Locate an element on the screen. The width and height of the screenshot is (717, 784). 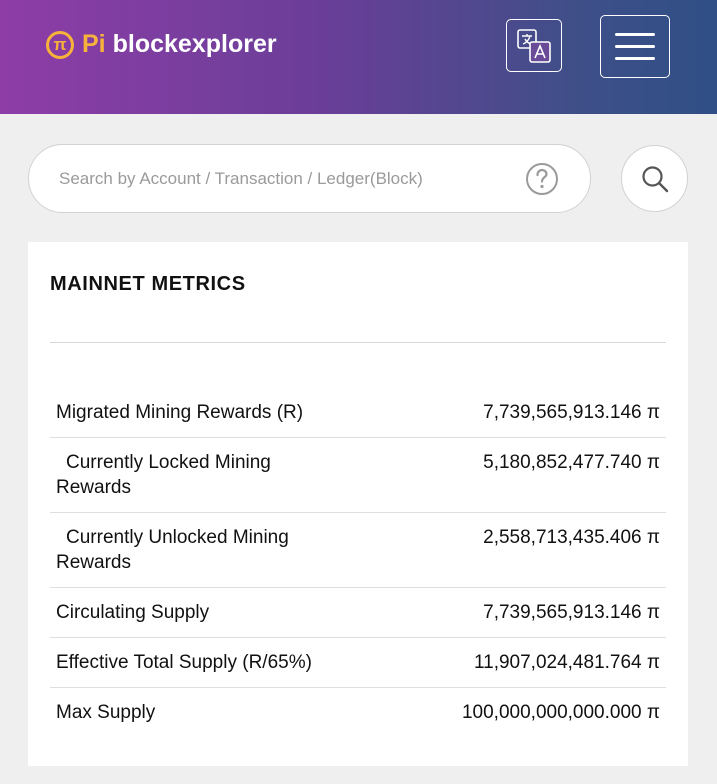
search-box is located at coordinates (309, 178).